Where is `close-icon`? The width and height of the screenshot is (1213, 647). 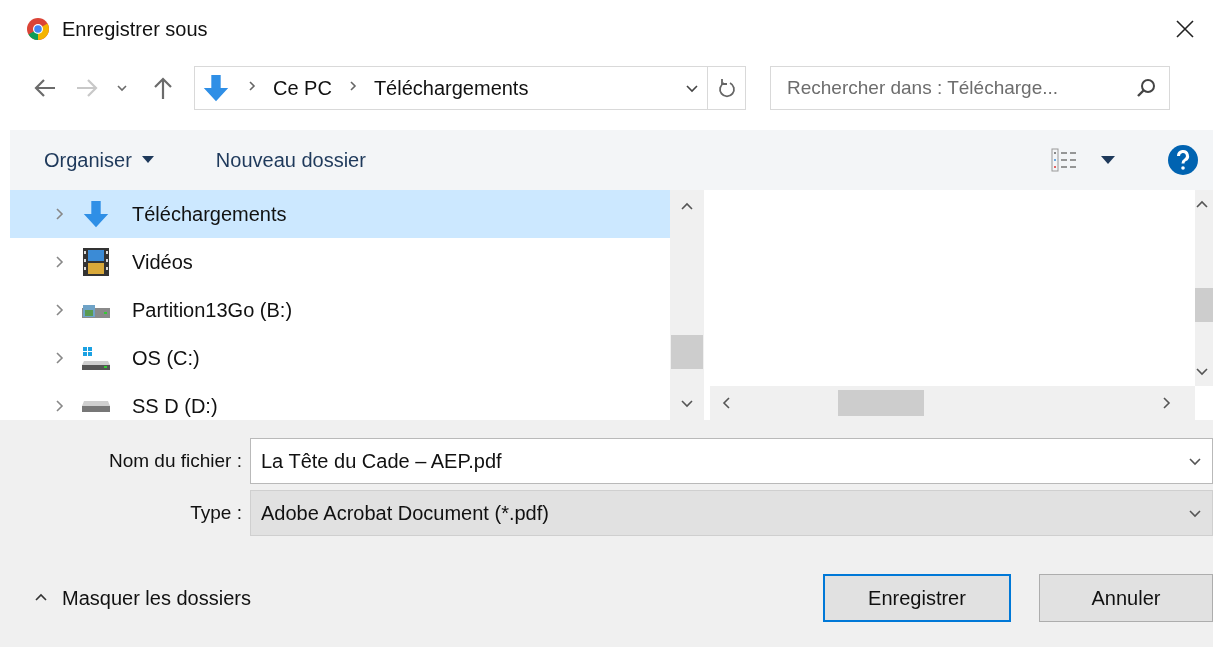
close-icon is located at coordinates (1185, 29).